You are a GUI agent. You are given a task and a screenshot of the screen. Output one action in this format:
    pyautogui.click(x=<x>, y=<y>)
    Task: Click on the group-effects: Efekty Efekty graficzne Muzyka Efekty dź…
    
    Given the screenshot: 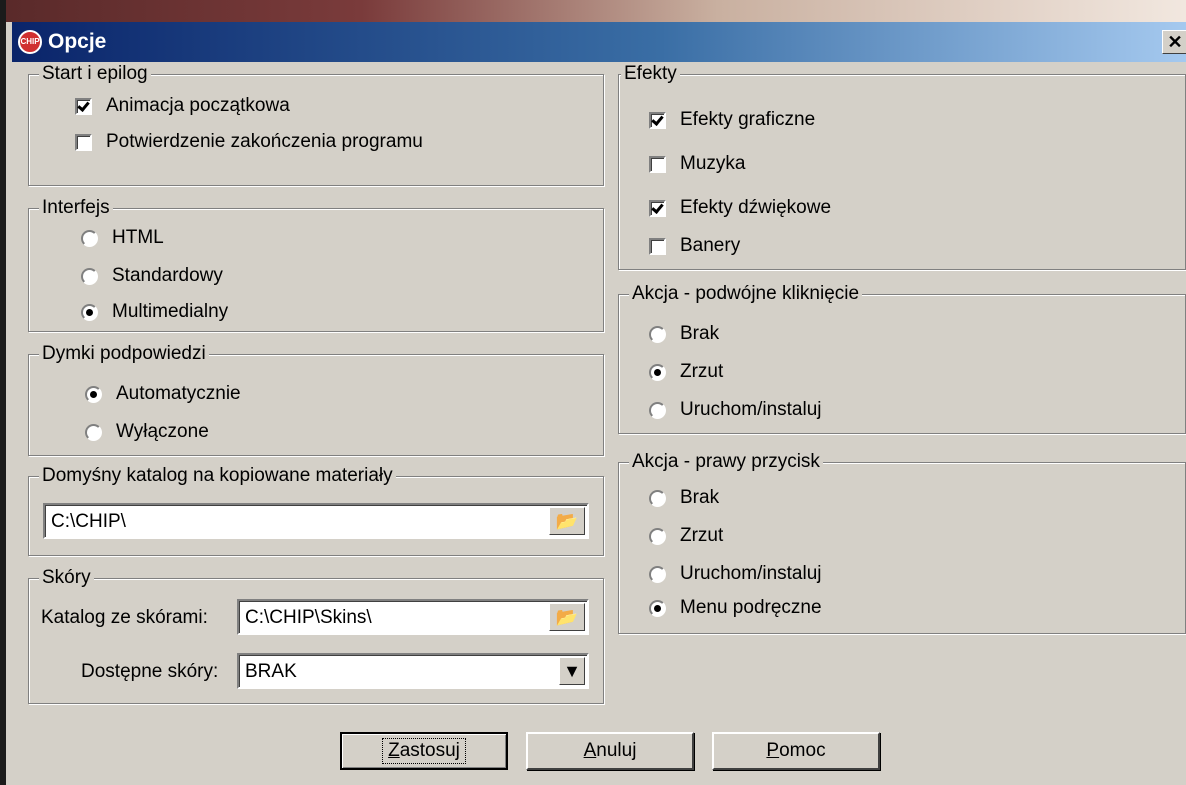 What is the action you would take?
    pyautogui.click(x=902, y=166)
    